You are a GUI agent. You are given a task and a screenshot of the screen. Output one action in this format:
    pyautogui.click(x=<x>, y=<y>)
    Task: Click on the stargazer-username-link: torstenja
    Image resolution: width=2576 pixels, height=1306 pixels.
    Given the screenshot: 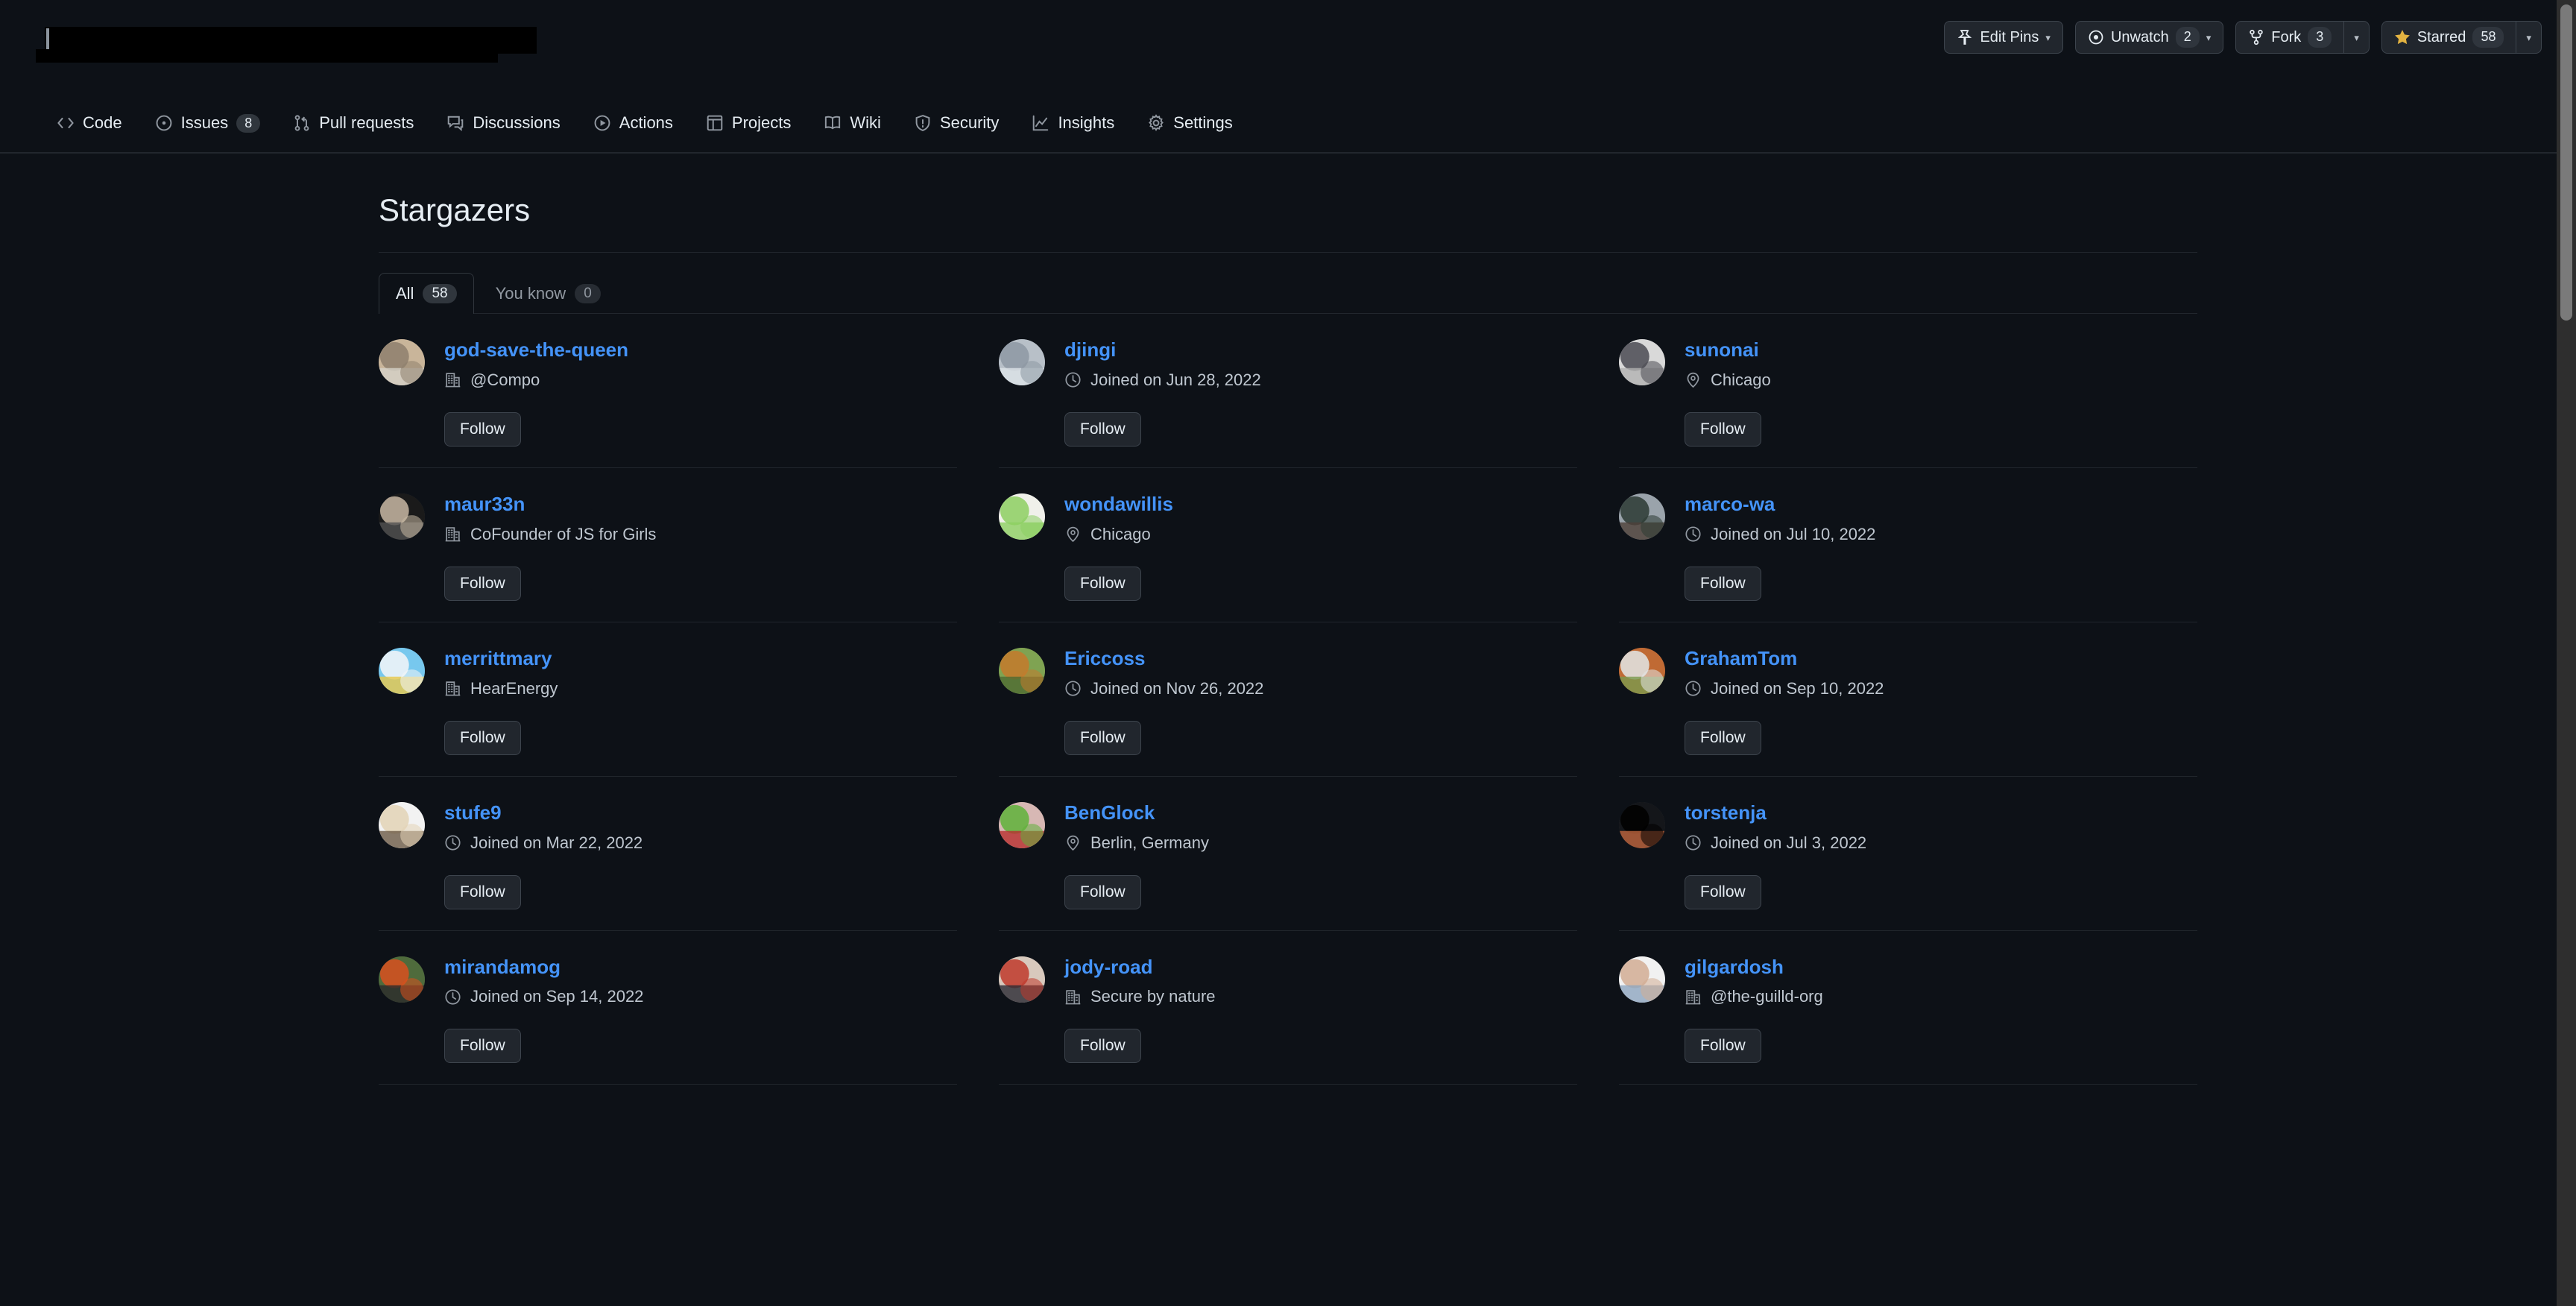 What is the action you would take?
    pyautogui.click(x=1775, y=812)
    